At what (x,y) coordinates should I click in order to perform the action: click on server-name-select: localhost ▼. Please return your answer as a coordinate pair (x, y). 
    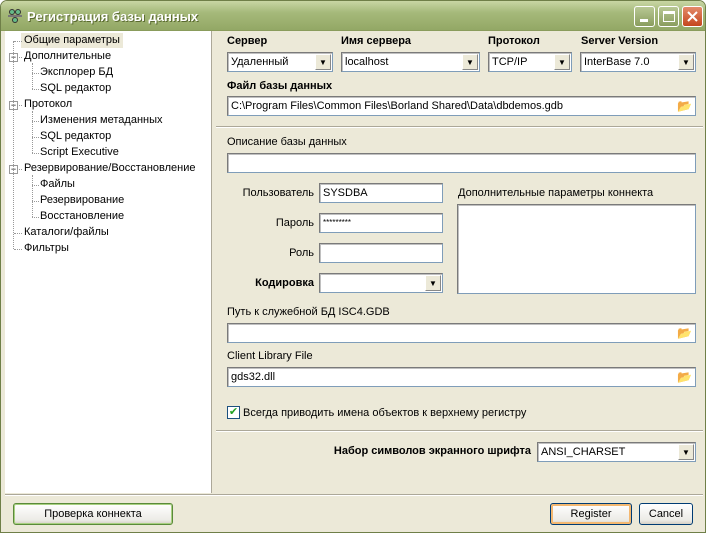
    Looking at the image, I should click on (410, 62).